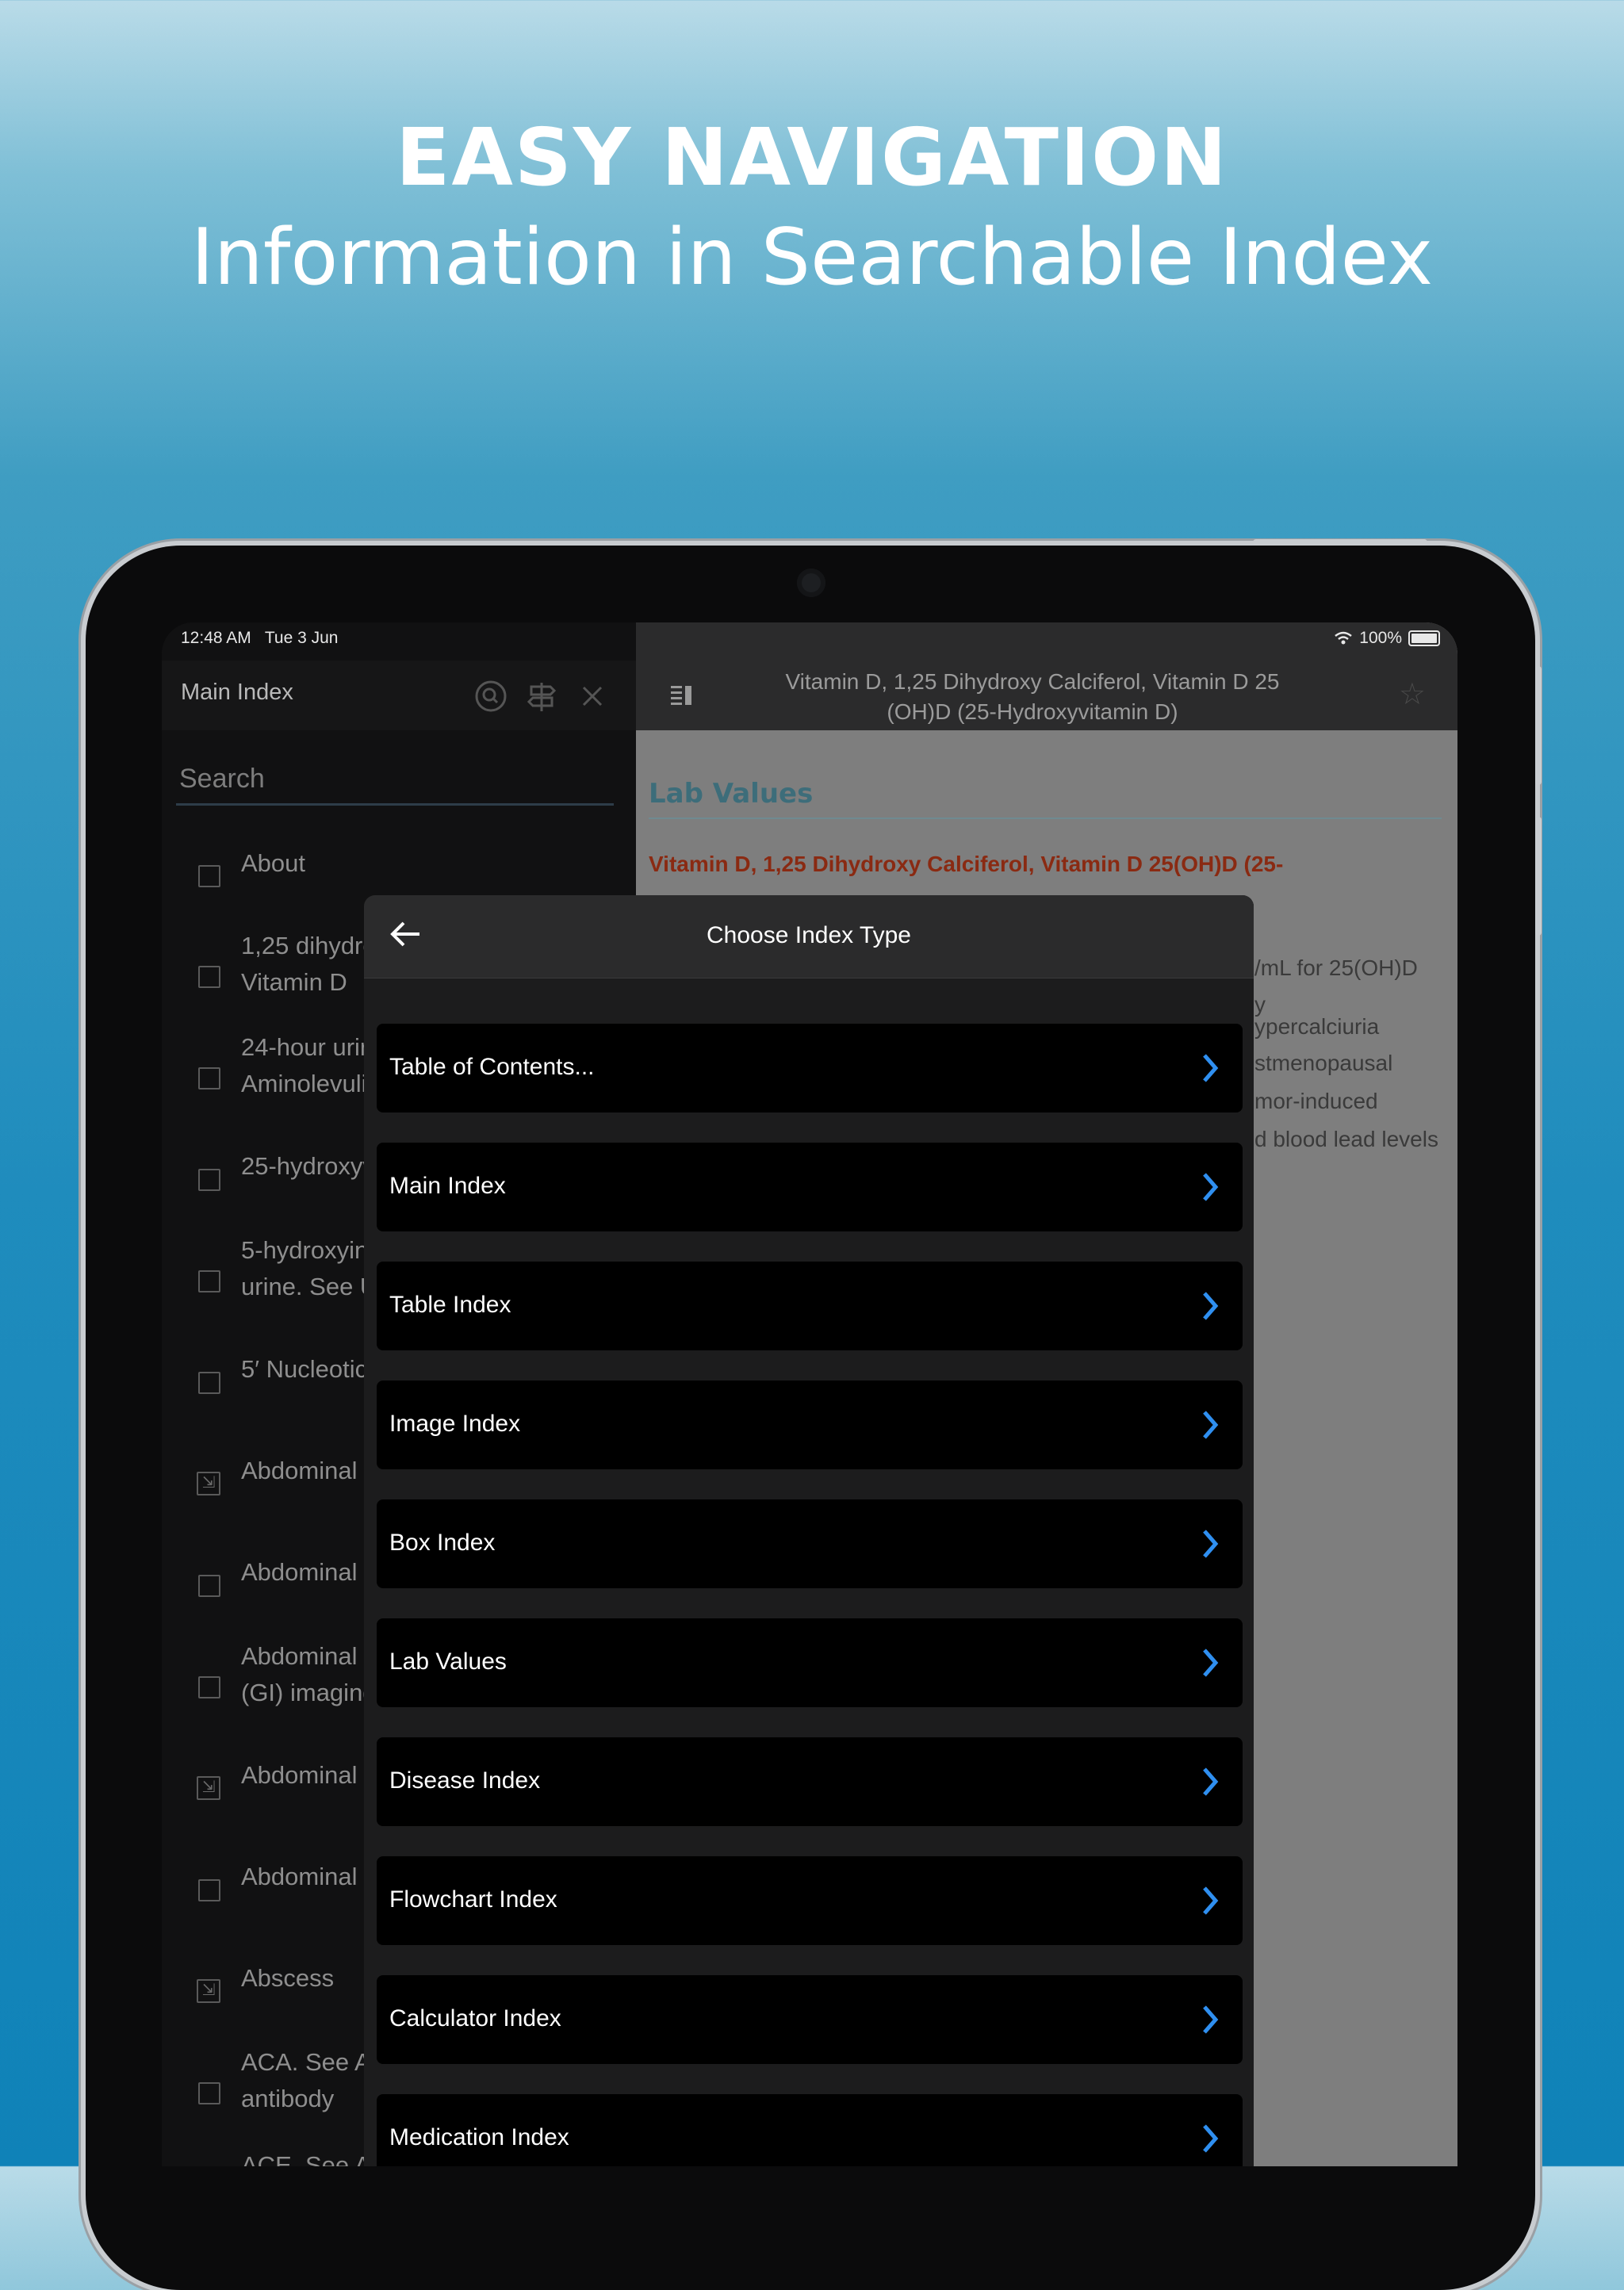 Image resolution: width=1624 pixels, height=2290 pixels. Describe the element at coordinates (810, 2130) in the screenshot. I see `option-medication-index: Medication Index` at that location.